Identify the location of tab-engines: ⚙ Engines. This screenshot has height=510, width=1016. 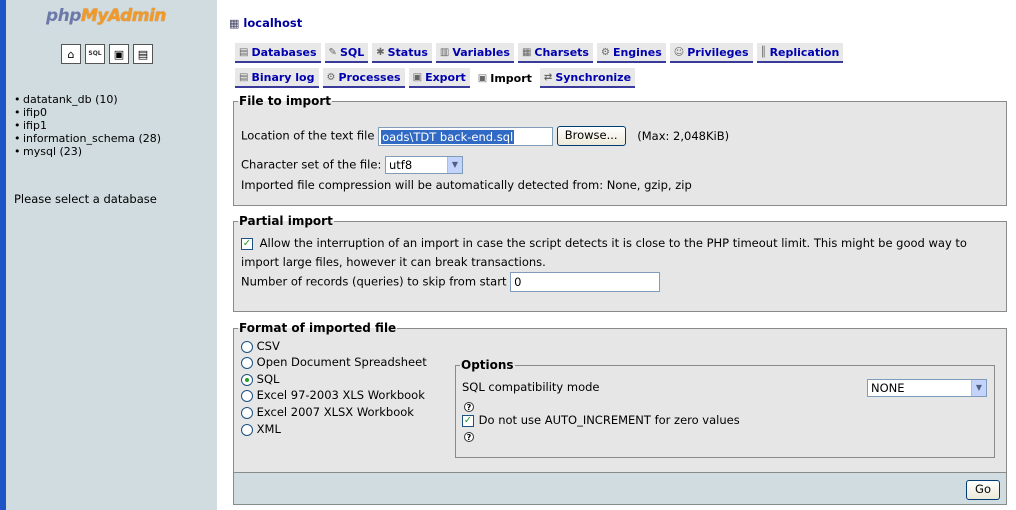
(631, 53).